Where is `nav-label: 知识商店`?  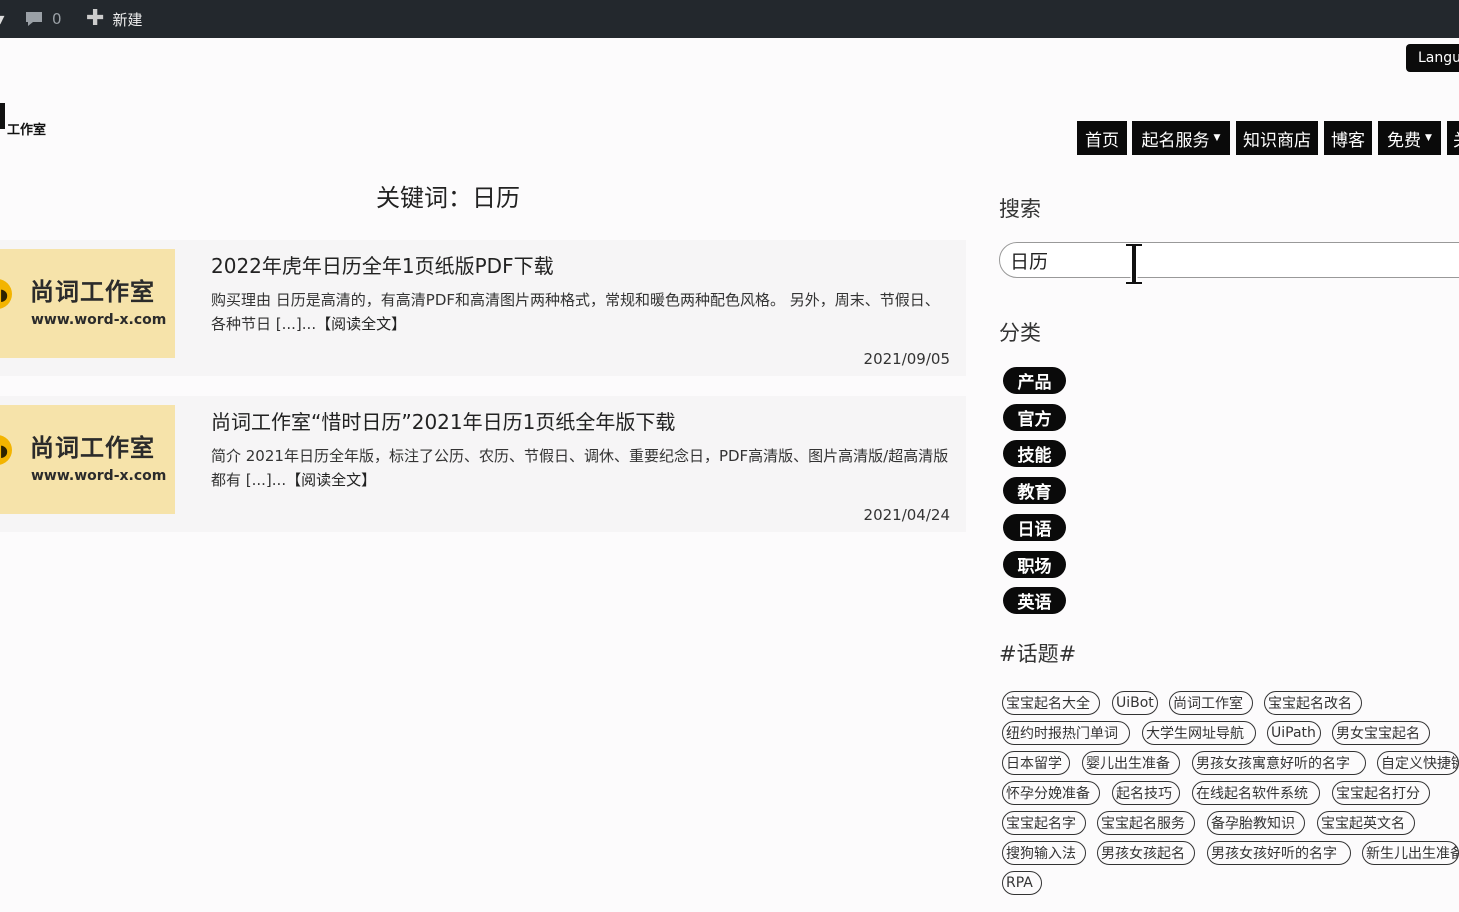 nav-label: 知识商店 is located at coordinates (1277, 140).